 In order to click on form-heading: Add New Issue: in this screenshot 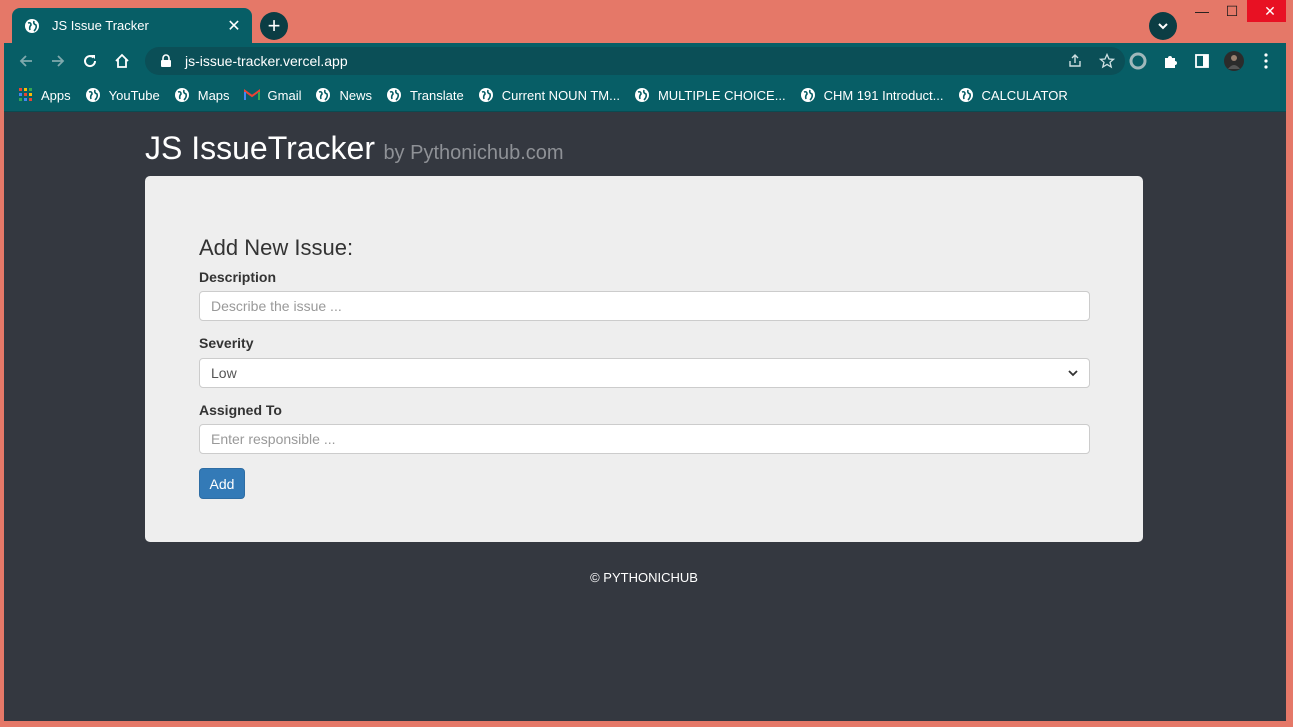, I will do `click(276, 247)`.